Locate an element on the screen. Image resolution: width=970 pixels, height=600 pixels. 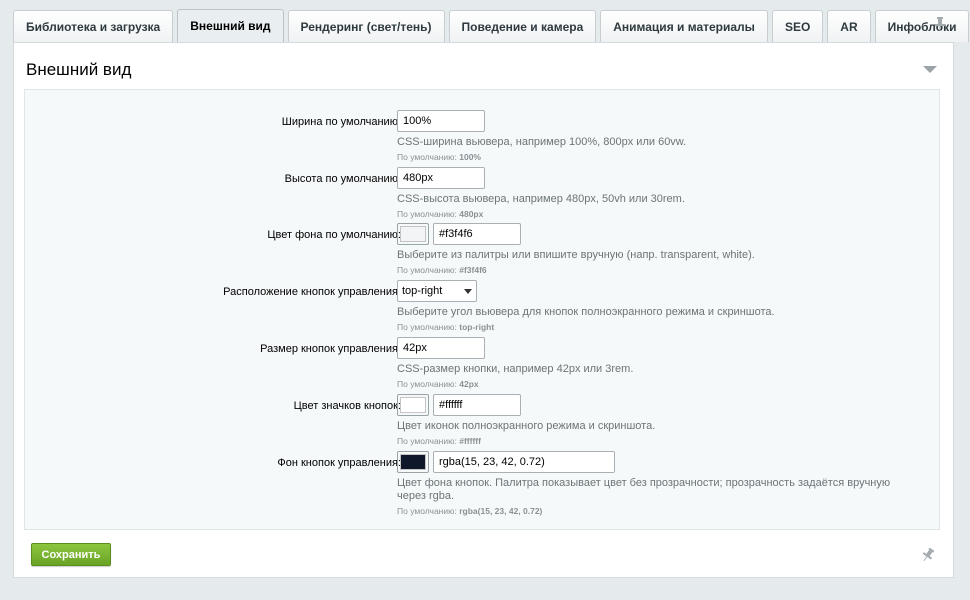
field-default: По умолчанию: rgba(15, 23, 42, 0.72) is located at coordinates (470, 511).